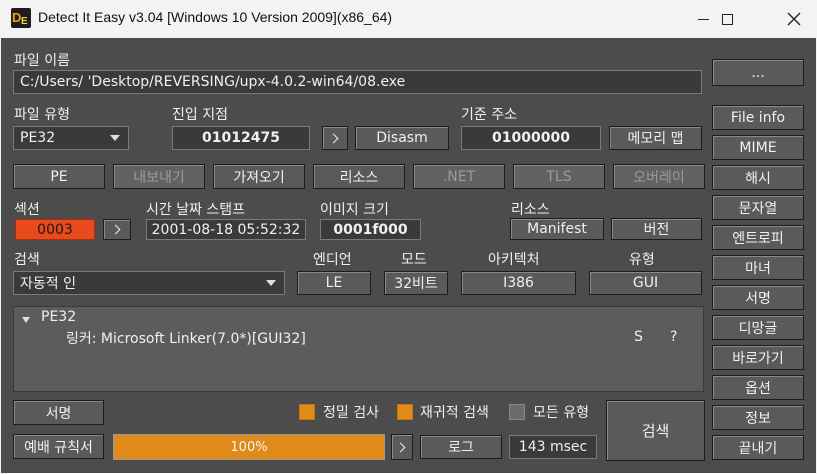 This screenshot has height=474, width=817. What do you see at coordinates (530, 210) in the screenshot?
I see `resources-label: 리소스` at bounding box center [530, 210].